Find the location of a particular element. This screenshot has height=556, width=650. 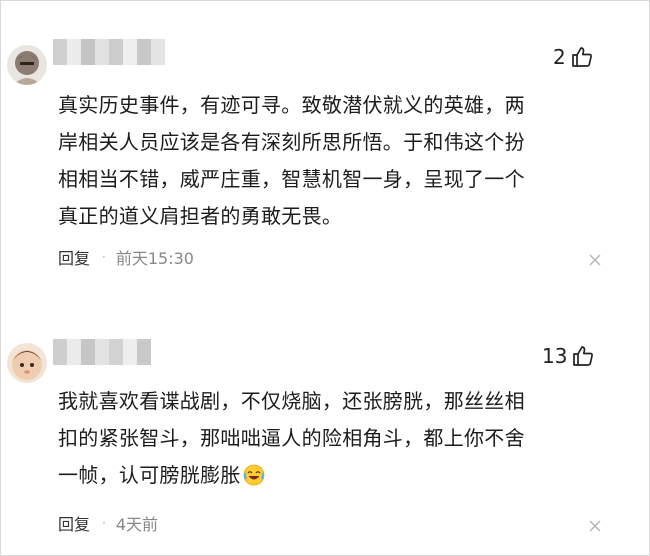

comment-line: 真正的道义肩担者的勇敢无畏。 is located at coordinates (200, 216).